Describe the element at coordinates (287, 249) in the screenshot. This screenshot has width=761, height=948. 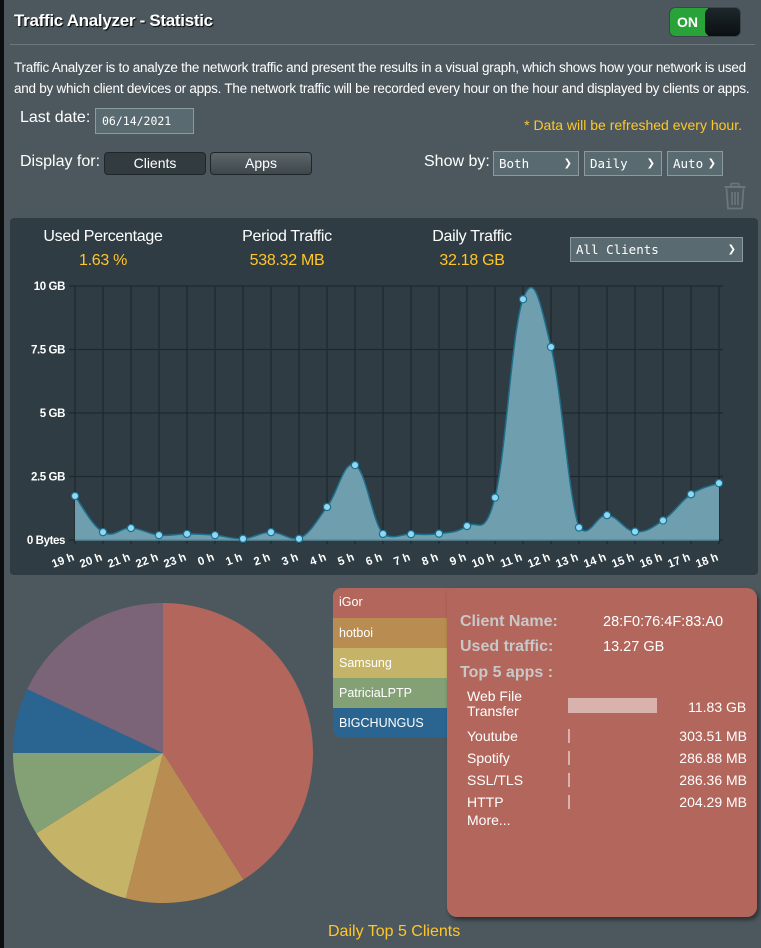
I see `period-traffic-stat: Period Traffic 538.32 MB` at that location.